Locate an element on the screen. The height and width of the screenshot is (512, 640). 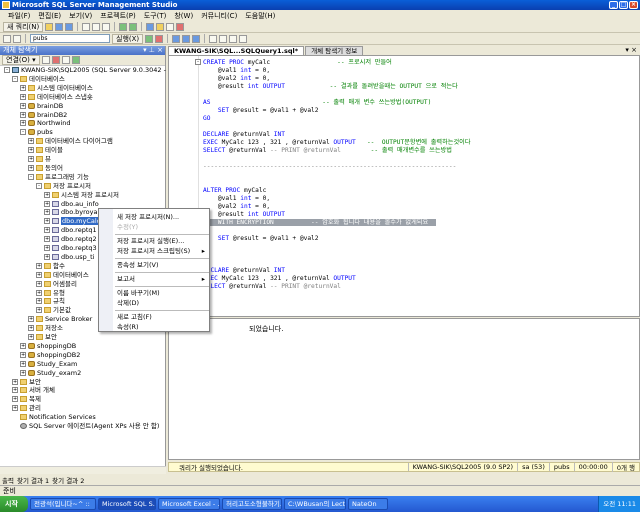
redo-icon is located at coordinates (133, 26).